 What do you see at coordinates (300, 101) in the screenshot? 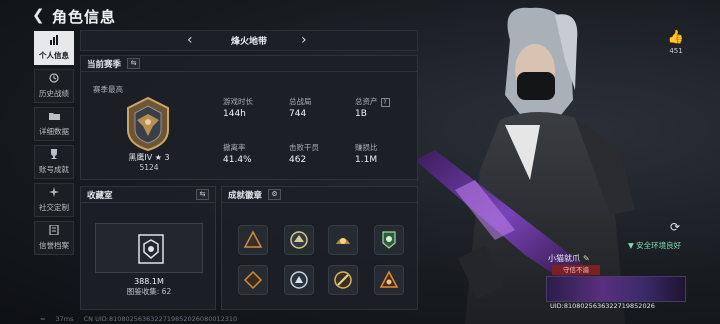
I see `stat-label: 总战局` at bounding box center [300, 101].